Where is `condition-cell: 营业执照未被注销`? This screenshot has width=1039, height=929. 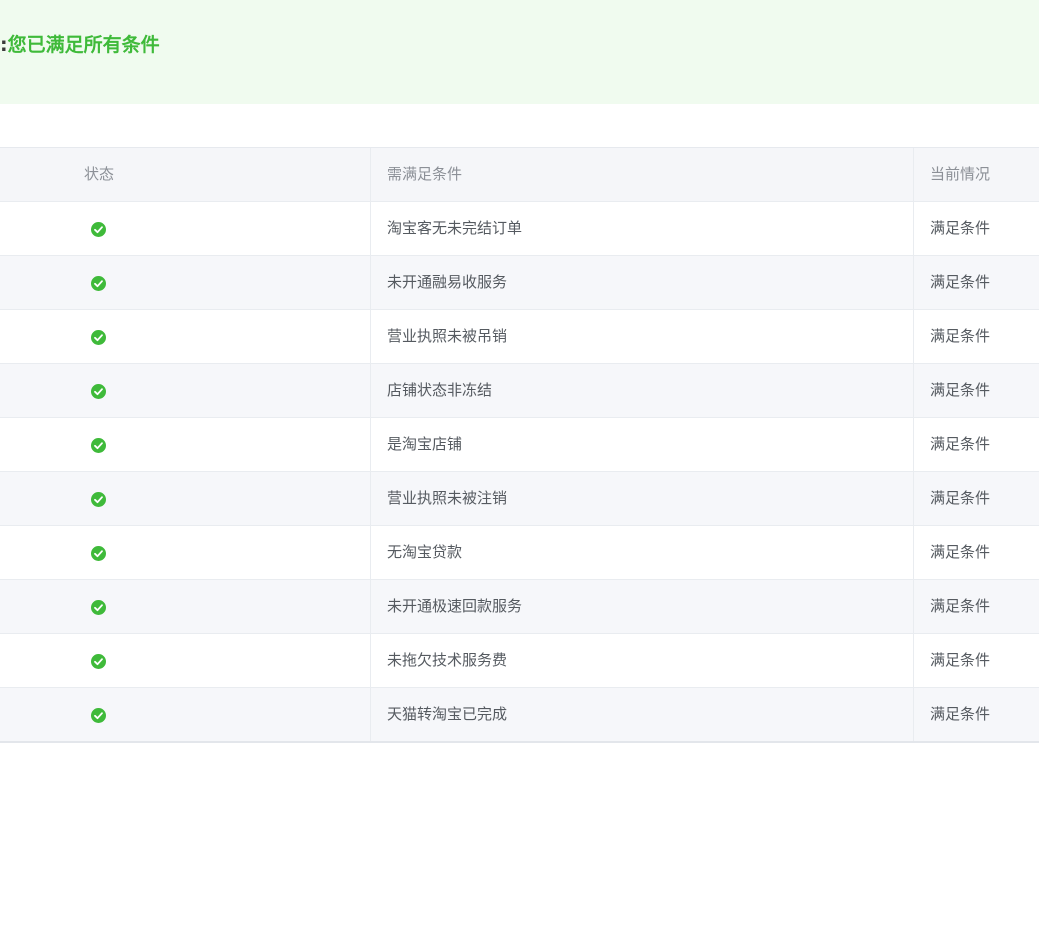 condition-cell: 营业执照未被注销 is located at coordinates (641, 498).